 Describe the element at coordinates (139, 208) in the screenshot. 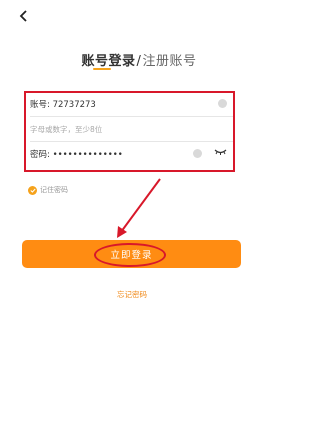

I see `annotation-arrow` at that location.